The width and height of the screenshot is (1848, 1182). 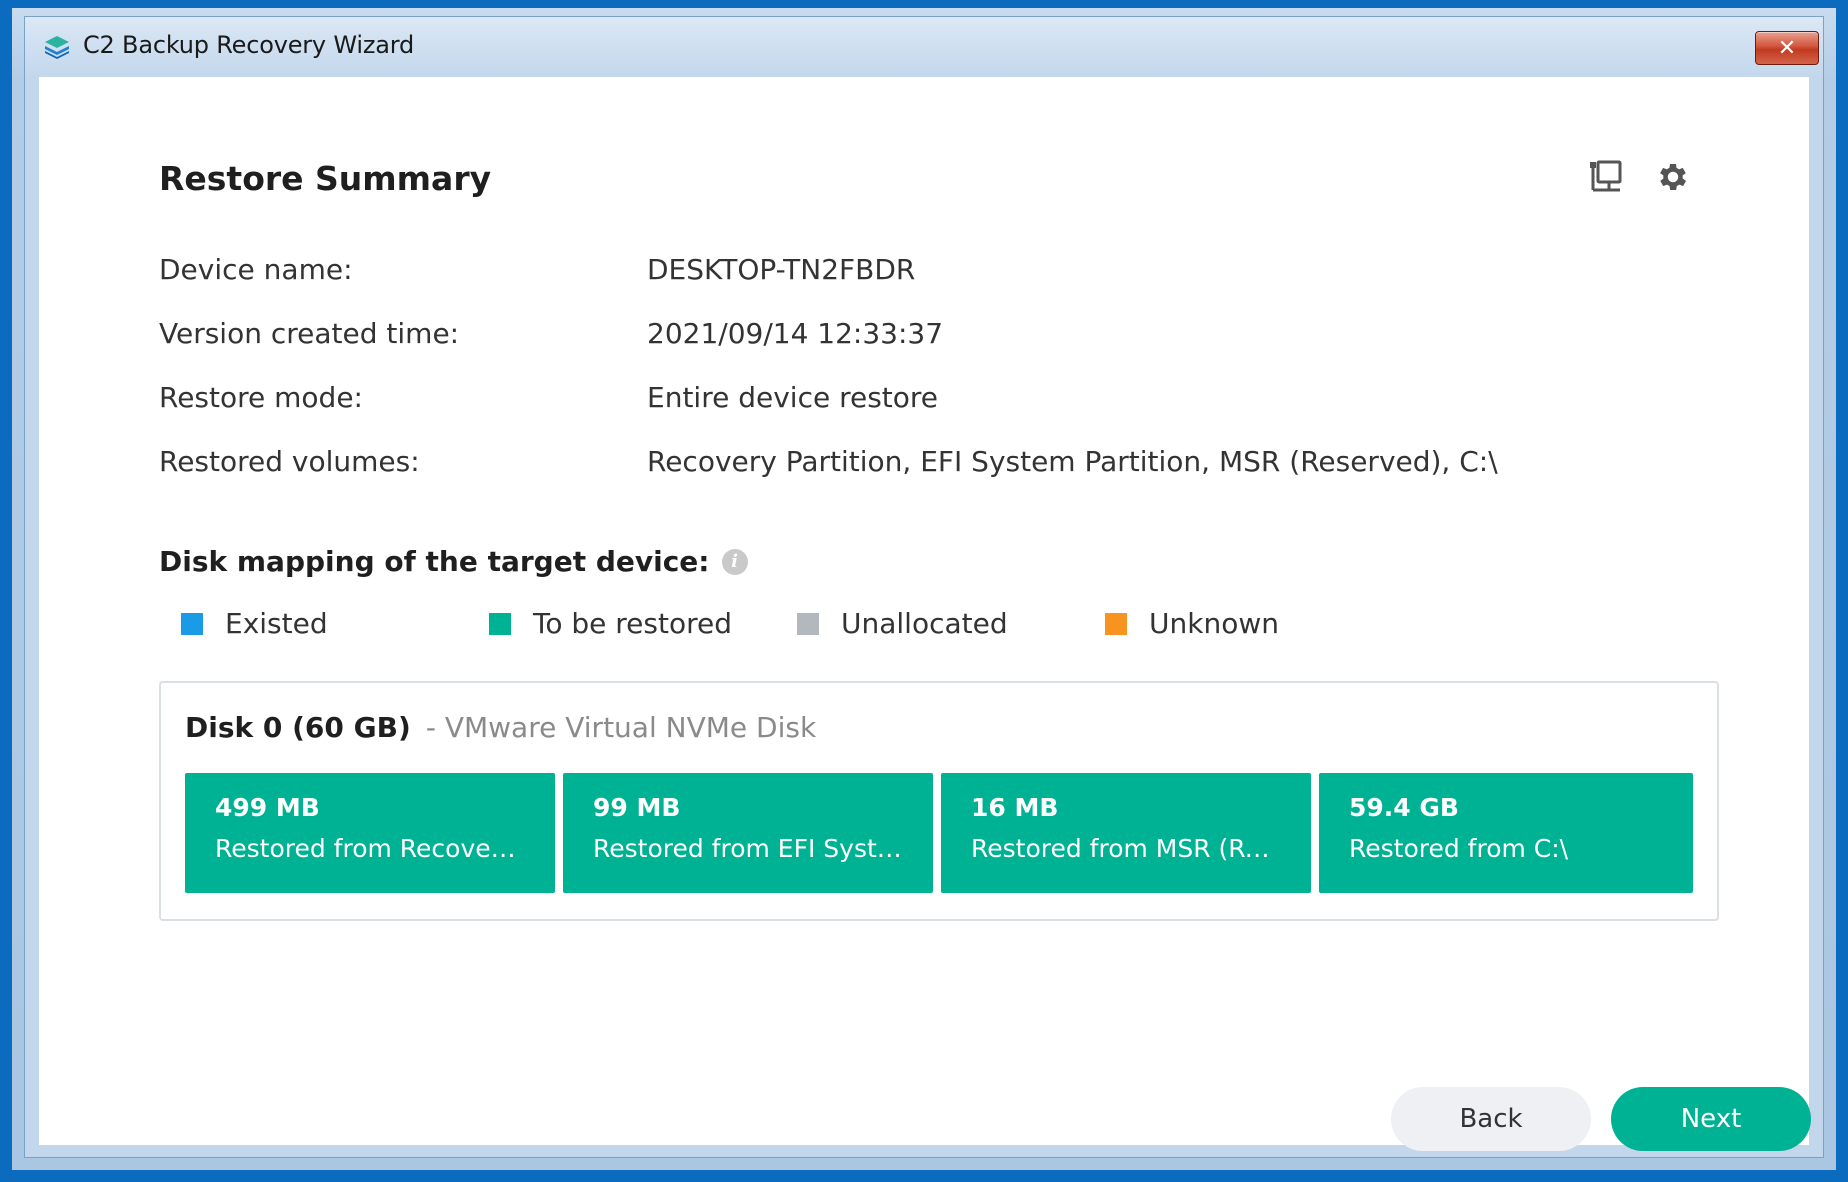 I want to click on title-bar: C2 Backup Recovery Wizard ✕, so click(x=924, y=46).